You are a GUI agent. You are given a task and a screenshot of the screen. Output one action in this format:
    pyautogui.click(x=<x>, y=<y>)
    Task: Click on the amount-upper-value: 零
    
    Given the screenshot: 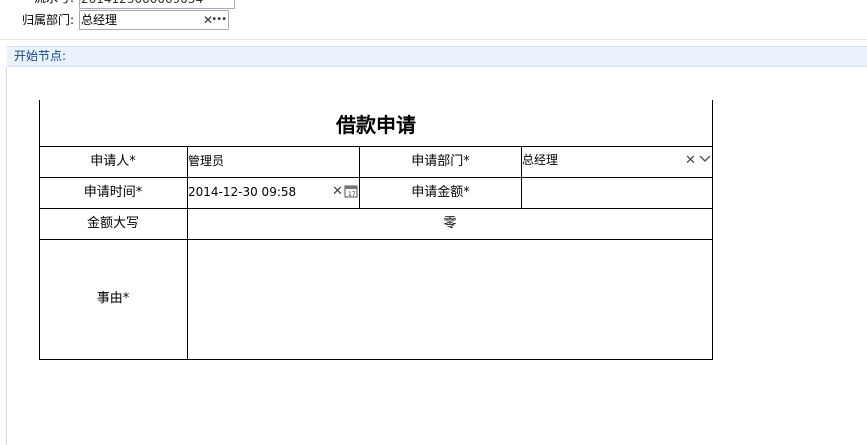 What is the action you would take?
    pyautogui.click(x=450, y=223)
    